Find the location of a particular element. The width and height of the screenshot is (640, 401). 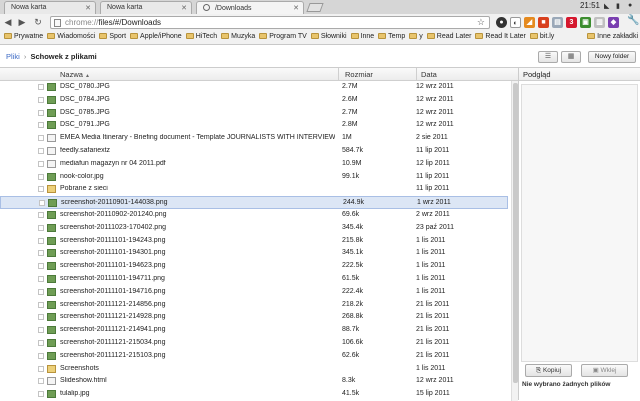

file-row: nook-color.jpg 99.1k 11 lip 2011 is located at coordinates (254, 177).